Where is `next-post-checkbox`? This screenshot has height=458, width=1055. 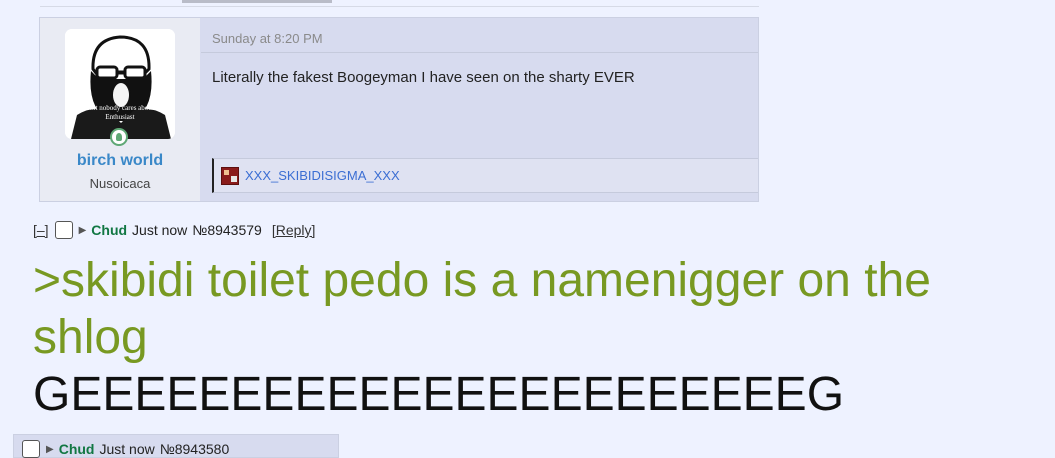 next-post-checkbox is located at coordinates (31, 449).